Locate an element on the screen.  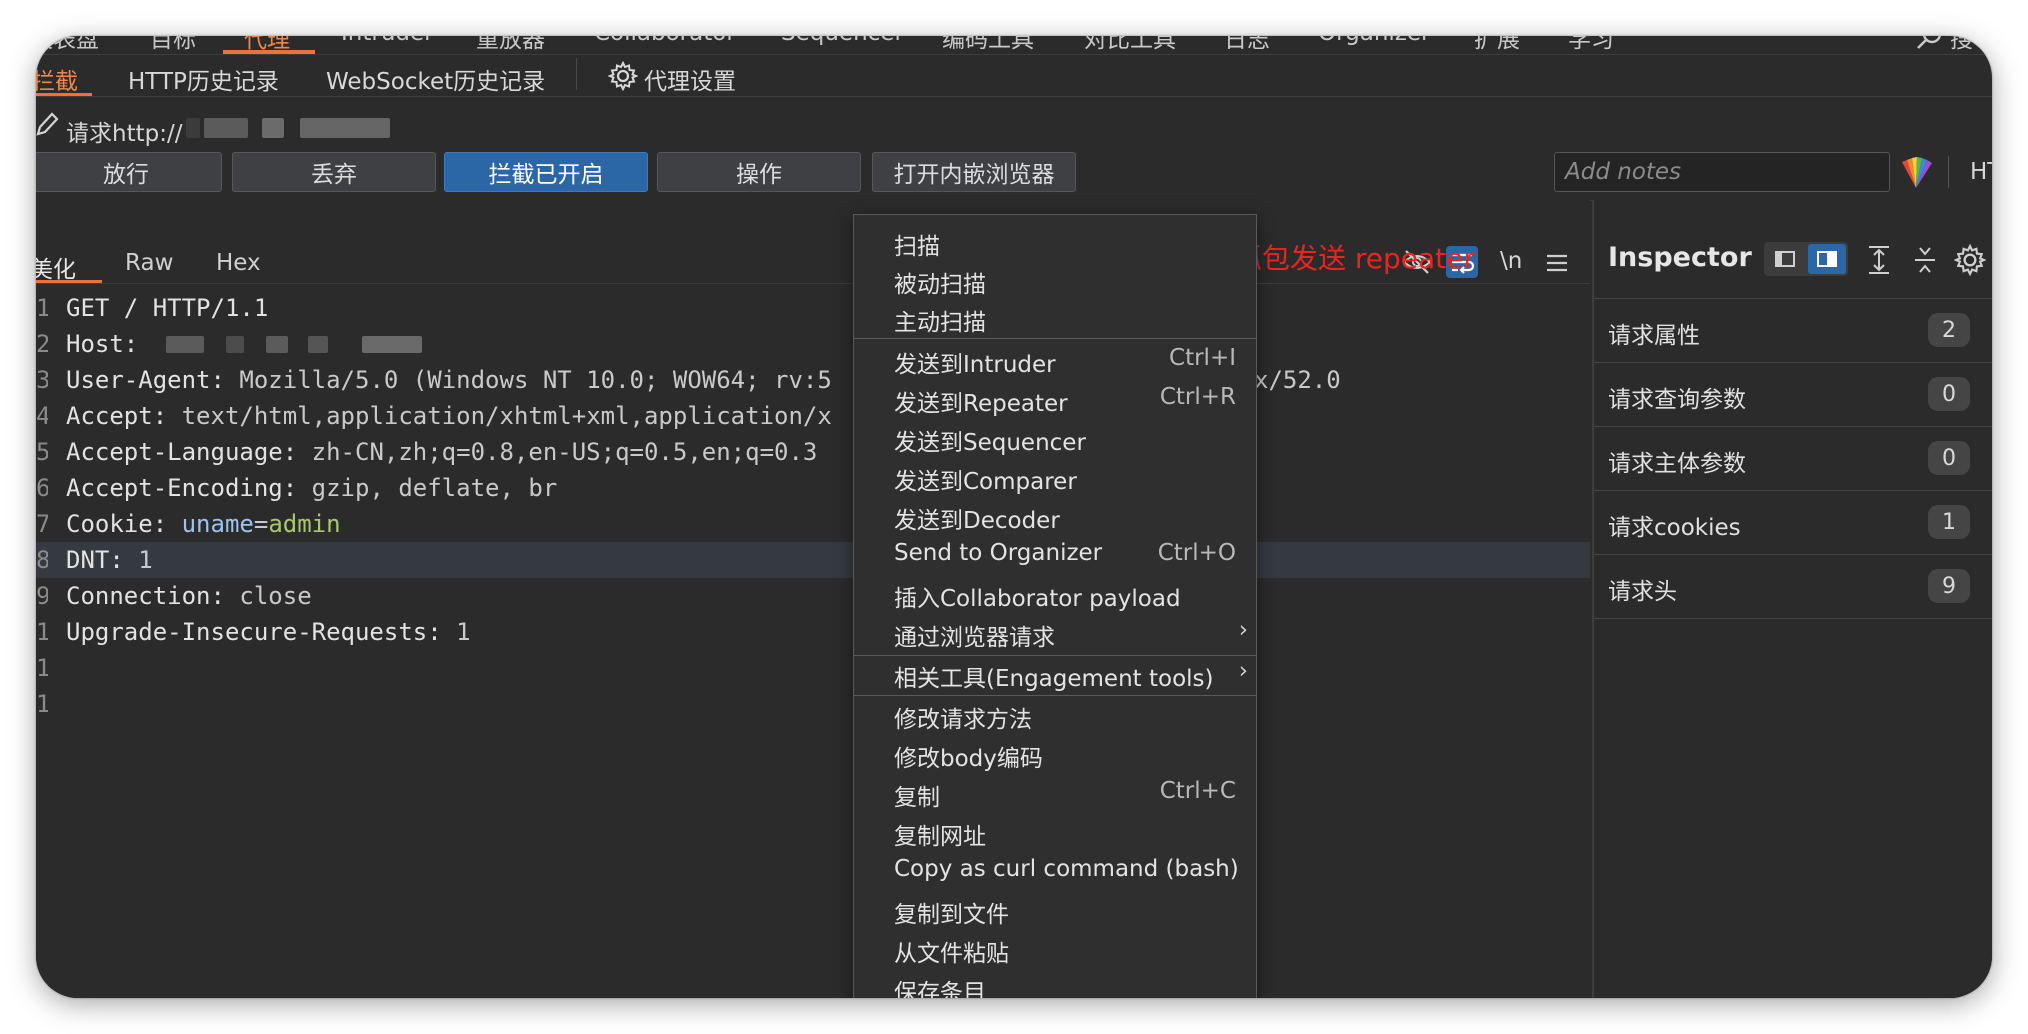
tab-intruder: Intruder is located at coordinates (387, 41).